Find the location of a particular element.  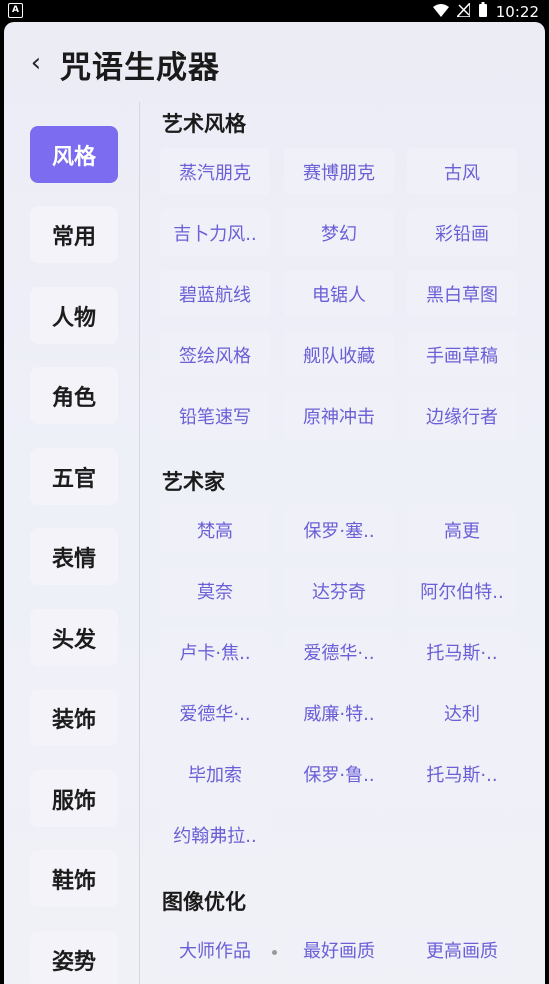

sidebar-item-accessories: 装饰 is located at coordinates (74, 717).